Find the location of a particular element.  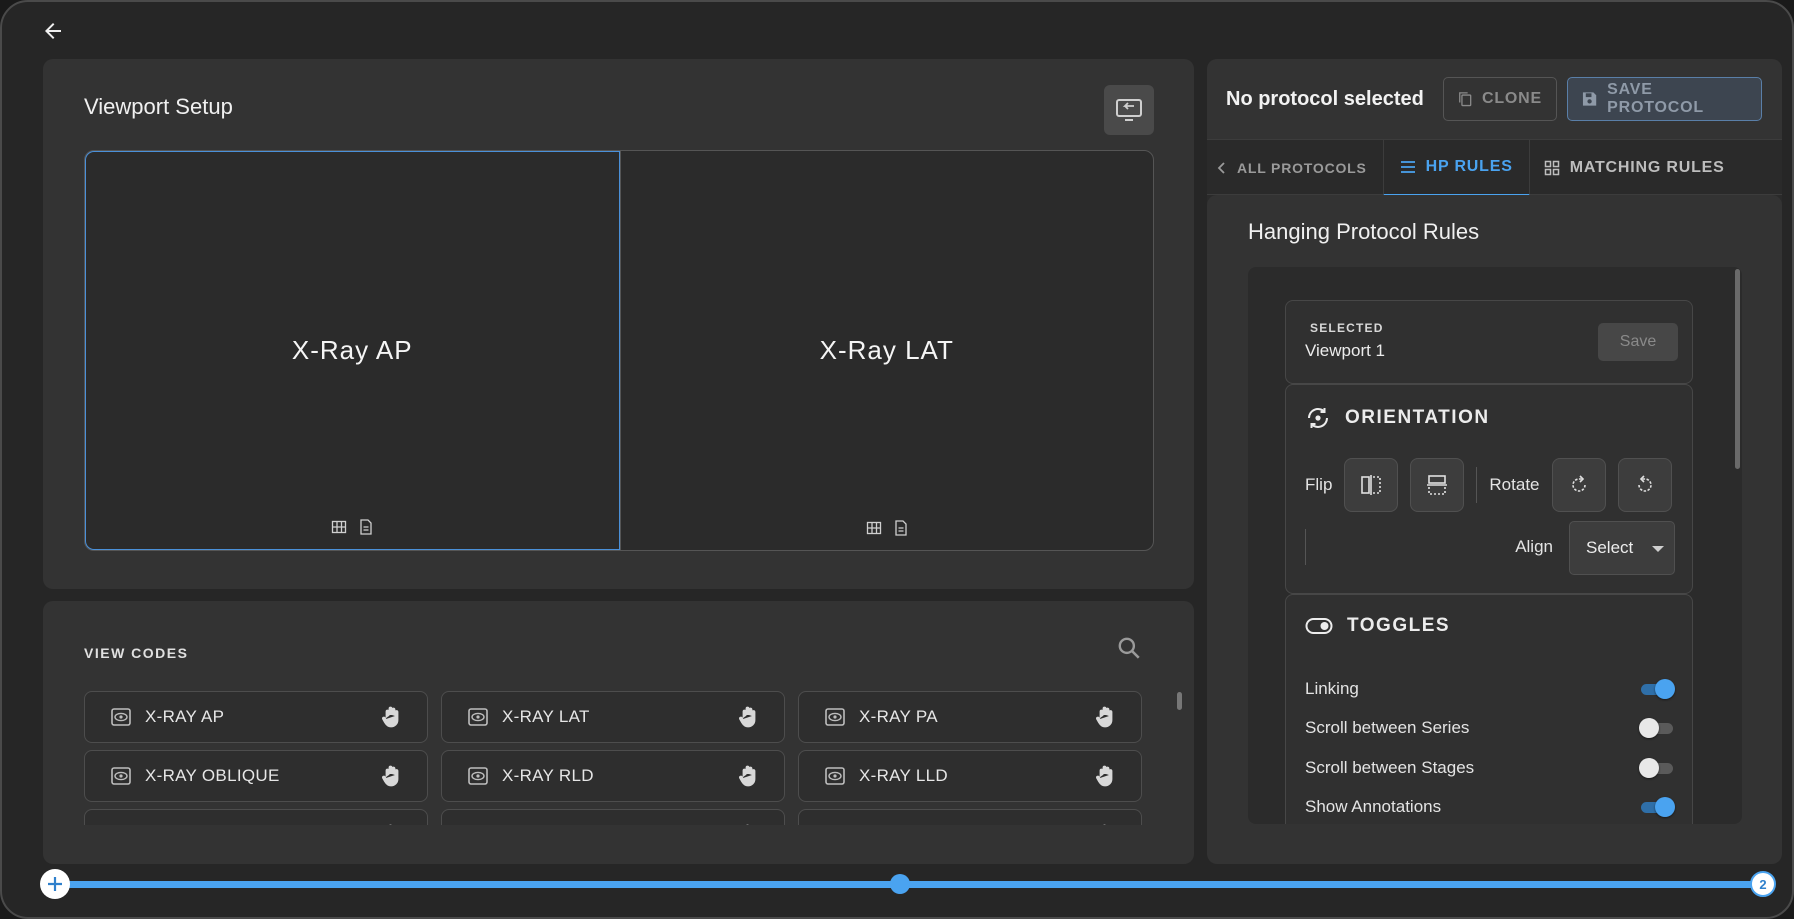

layout-switch-button is located at coordinates (1129, 110).